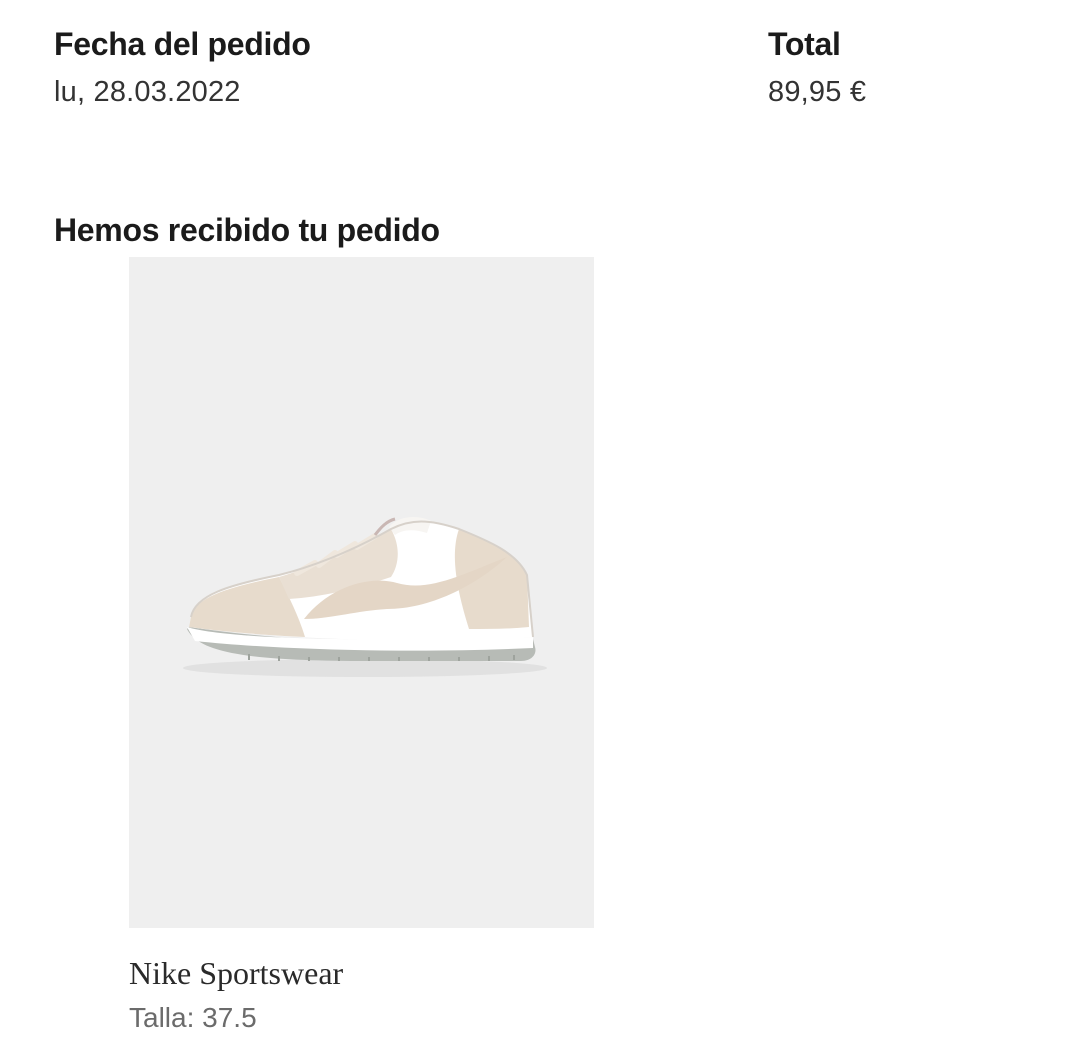 Image resolution: width=1080 pixels, height=1051 pixels. Describe the element at coordinates (247, 230) in the screenshot. I see `order-status-title: Hemos recibido tu pedido` at that location.